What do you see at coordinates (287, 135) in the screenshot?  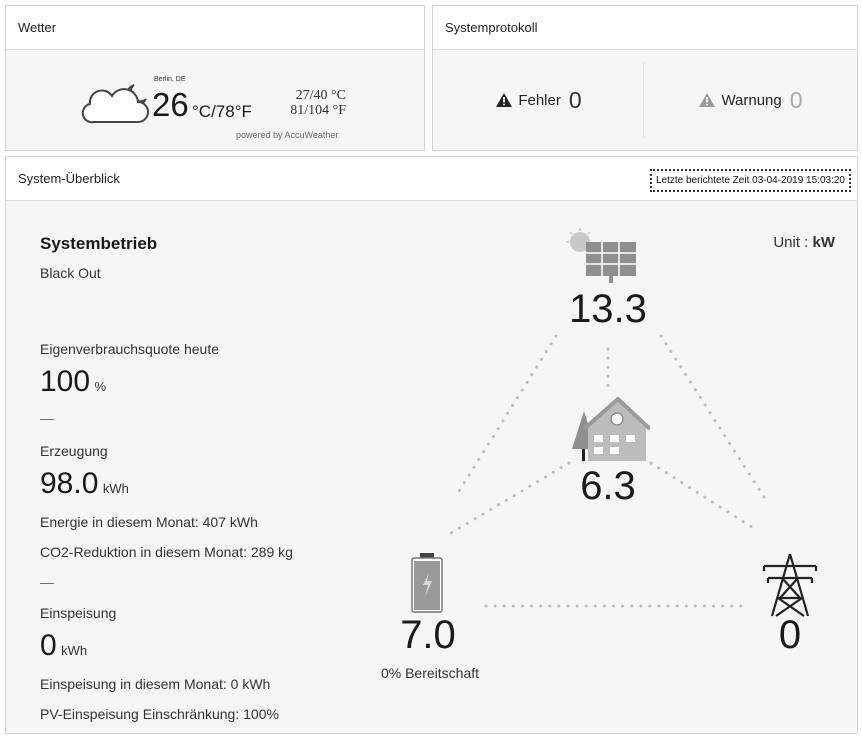 I see `weather-powered-by: powered by AccuWeather` at bounding box center [287, 135].